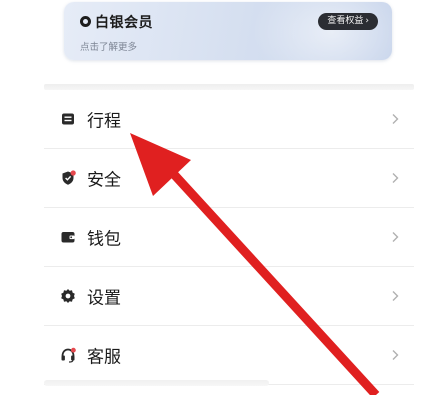  I want to click on shield-icon, so click(69, 177).